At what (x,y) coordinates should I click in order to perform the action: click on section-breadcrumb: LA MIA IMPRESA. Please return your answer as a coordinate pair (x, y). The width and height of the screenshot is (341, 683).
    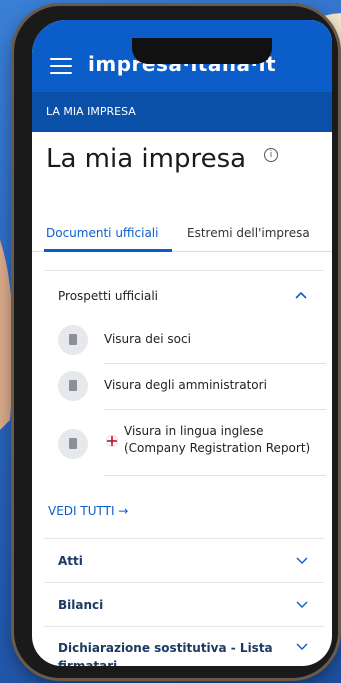
    Looking at the image, I should click on (182, 112).